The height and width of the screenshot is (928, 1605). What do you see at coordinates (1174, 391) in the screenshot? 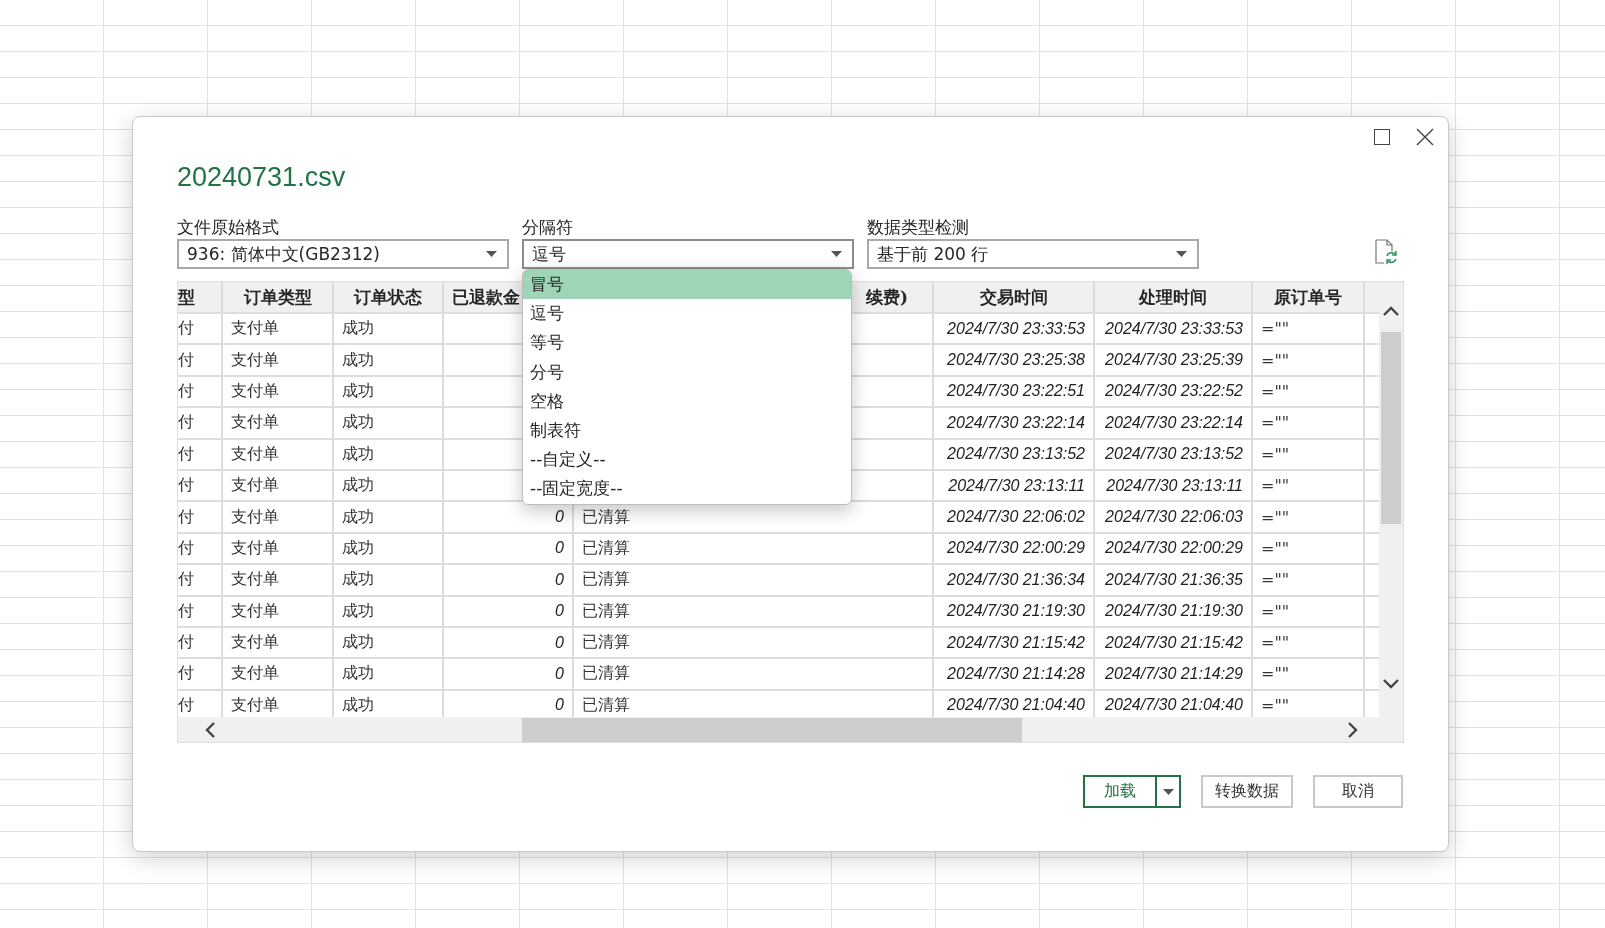
I see `table-cell: 2024/7/30 23:22:52` at bounding box center [1174, 391].